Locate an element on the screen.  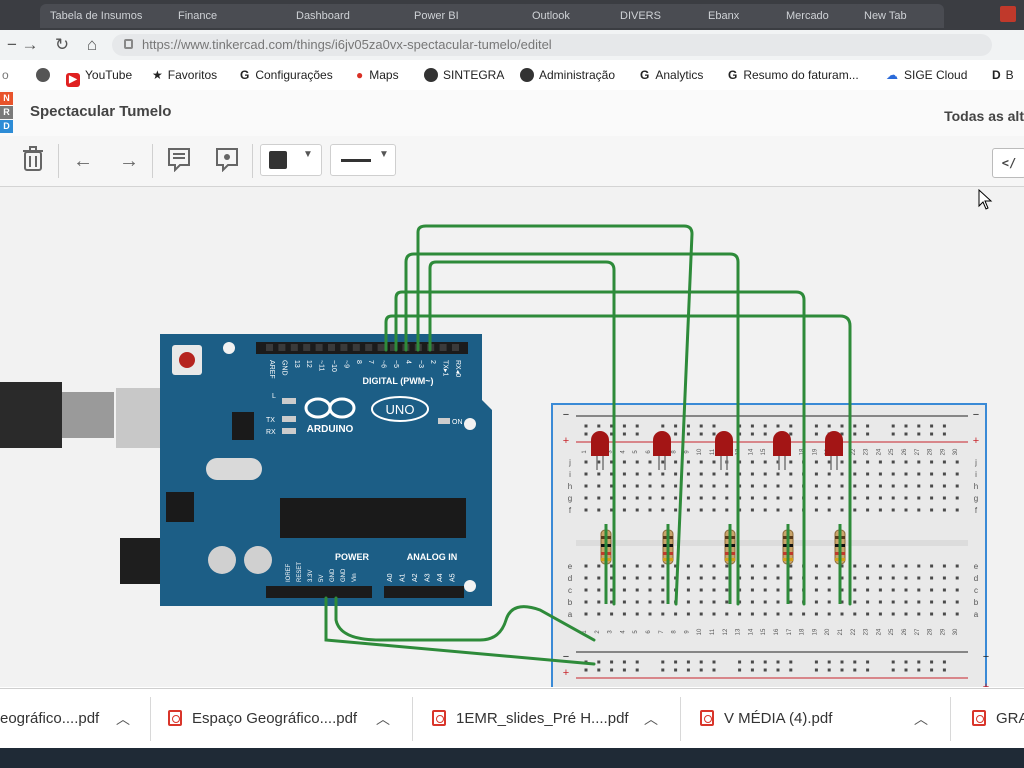
bookmark-item: G Configurações is located at coordinates (286, 75).